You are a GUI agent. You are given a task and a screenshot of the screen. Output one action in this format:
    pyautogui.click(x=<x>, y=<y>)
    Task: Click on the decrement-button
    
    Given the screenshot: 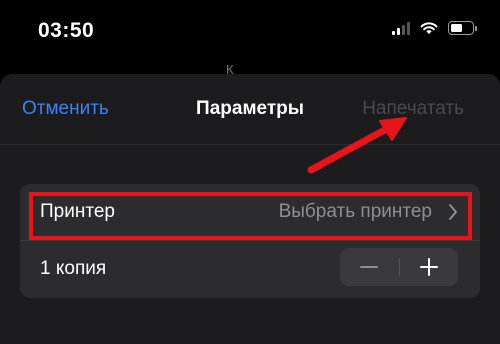 What is the action you would take?
    pyautogui.click(x=369, y=267)
    